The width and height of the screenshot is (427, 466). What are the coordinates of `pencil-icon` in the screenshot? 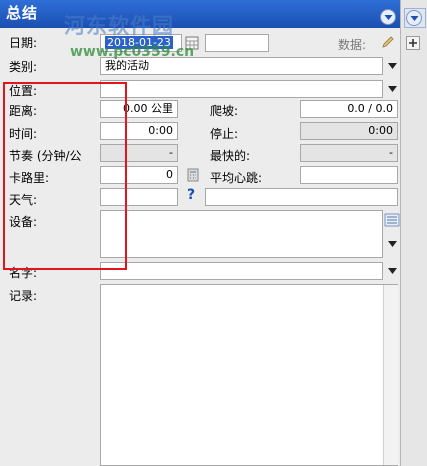 It's located at (388, 42).